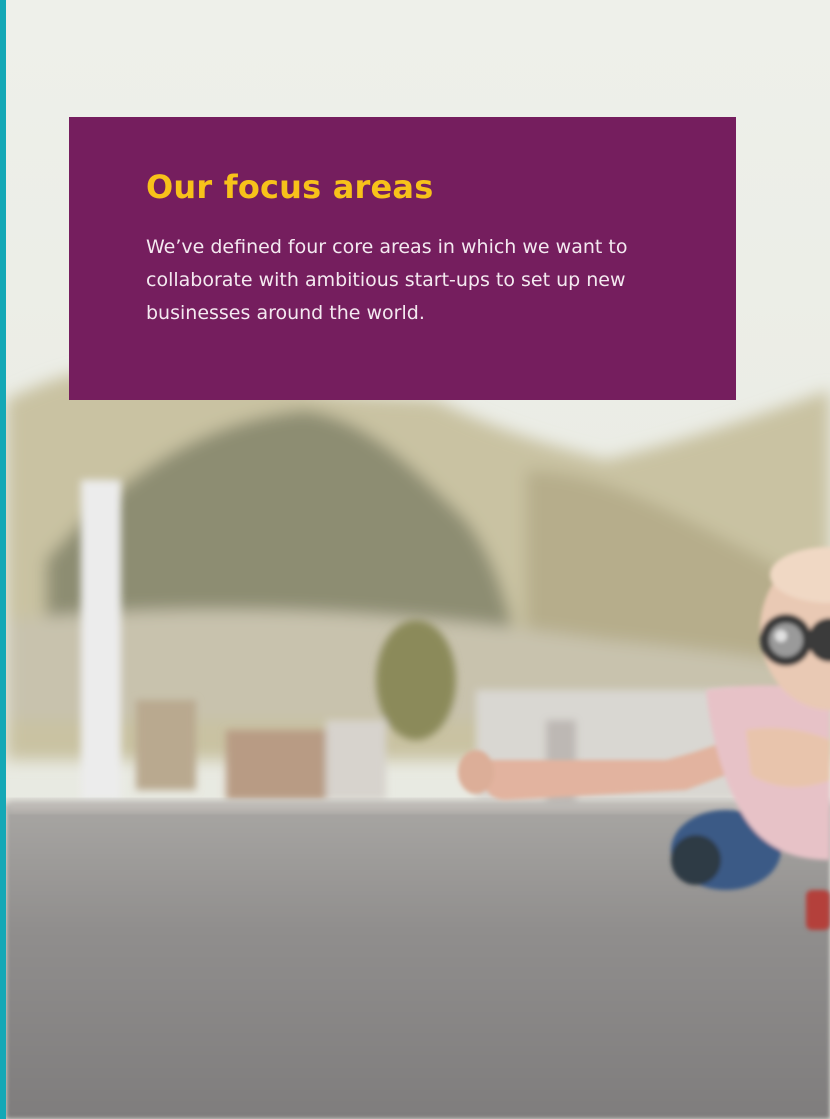 This screenshot has width=830, height=1119. I want to click on accent-stripe, so click(3, 559).